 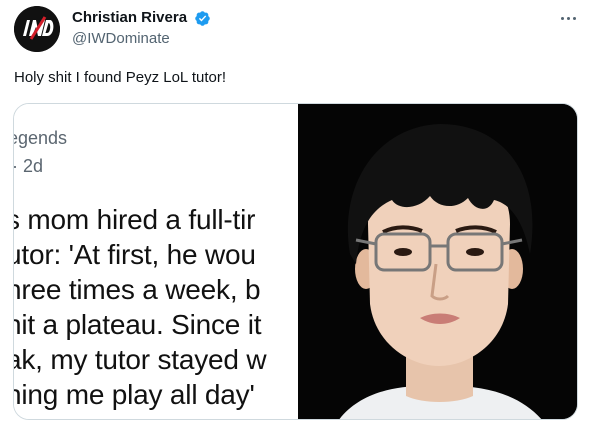 What do you see at coordinates (137, 289) in the screenshot?
I see `screenshot-line: hree times a week, b` at bounding box center [137, 289].